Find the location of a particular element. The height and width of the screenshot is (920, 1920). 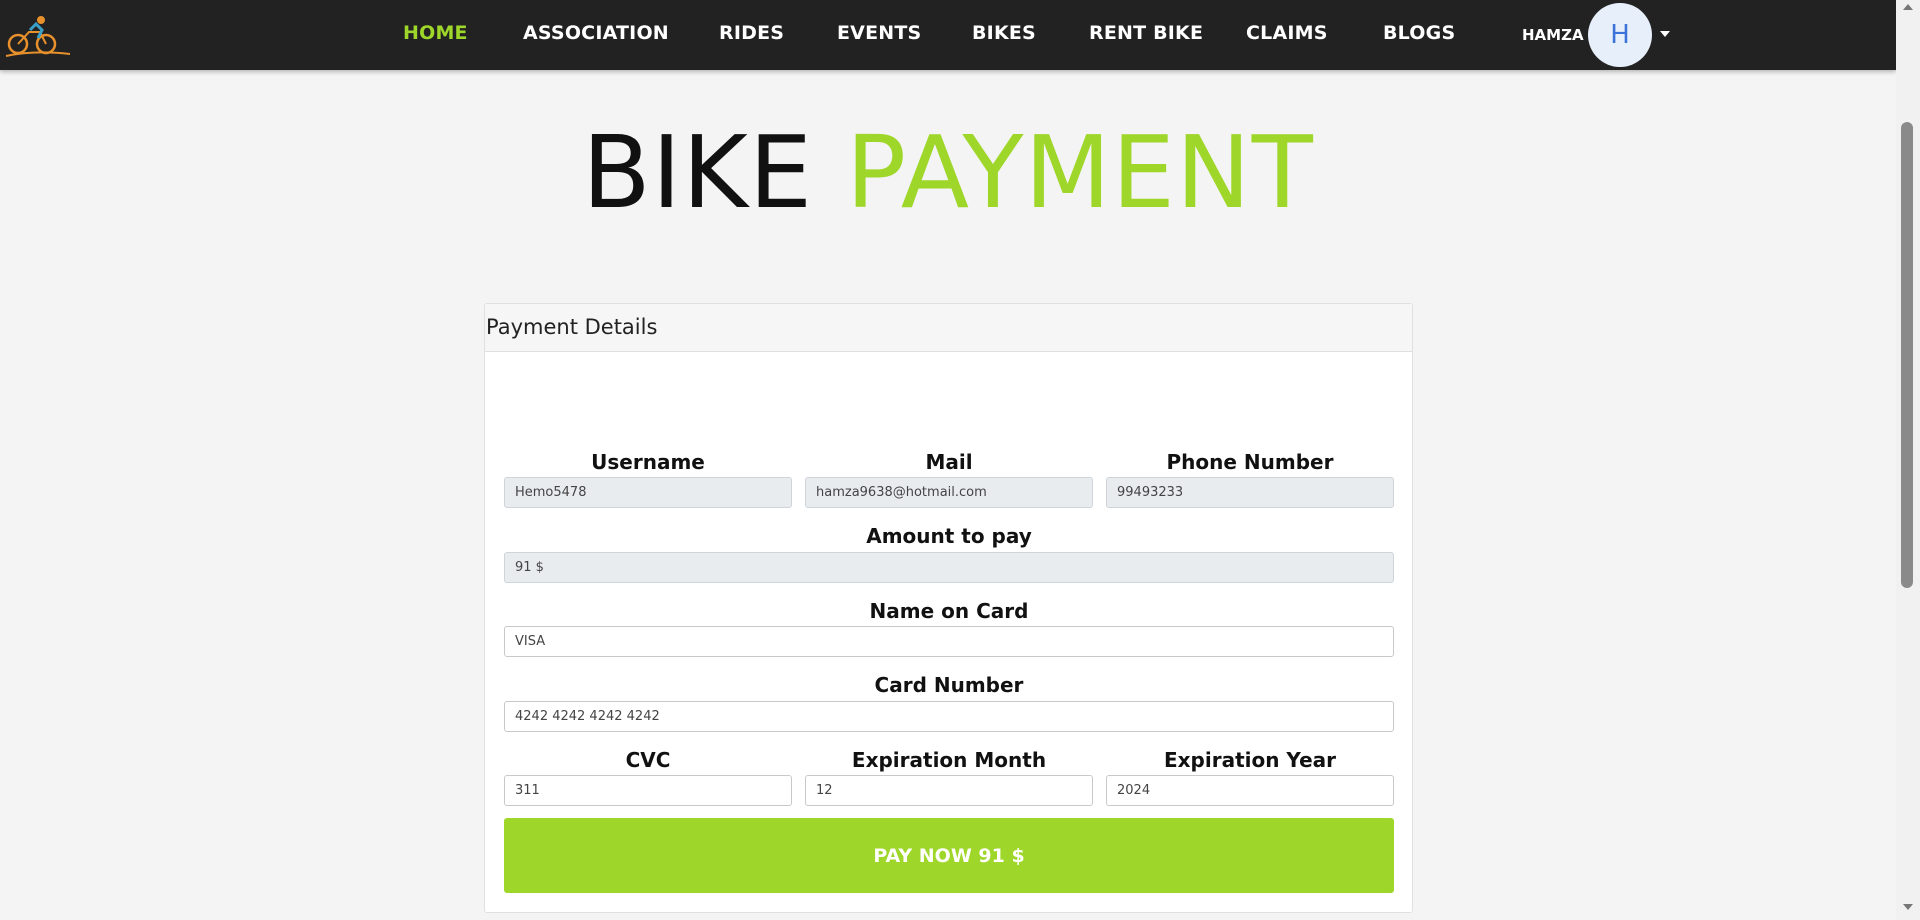

nav-events: EVENTS is located at coordinates (879, 35).